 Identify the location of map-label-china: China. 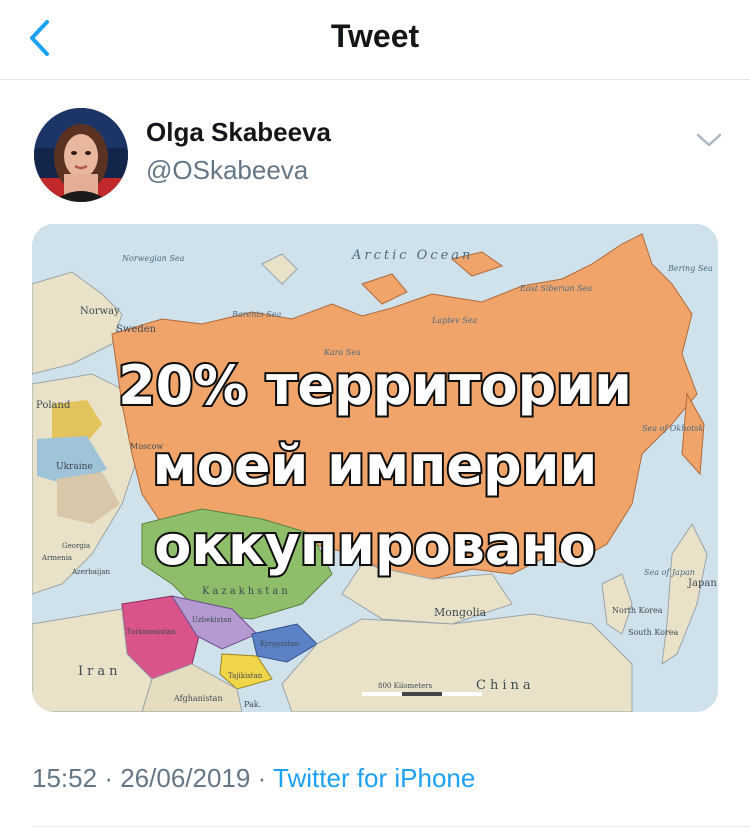
(505, 685).